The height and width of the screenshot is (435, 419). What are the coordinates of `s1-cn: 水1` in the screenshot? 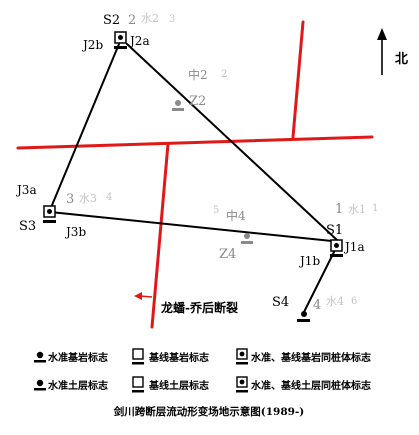 It's located at (357, 209).